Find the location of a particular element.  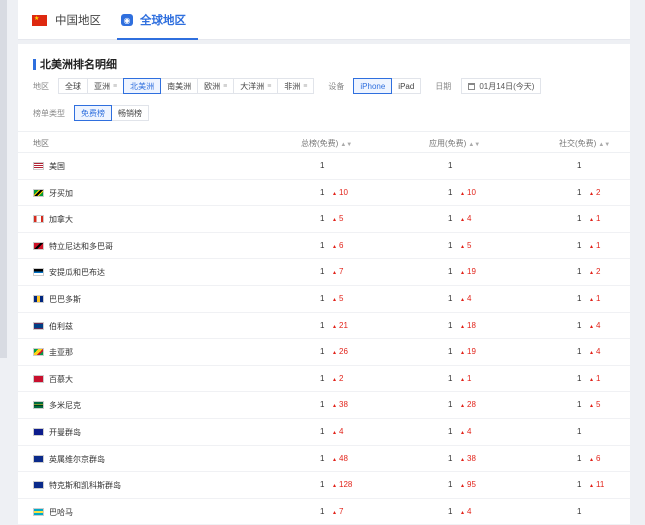

table-row: 巴巴多斯151411 is located at coordinates (324, 299).